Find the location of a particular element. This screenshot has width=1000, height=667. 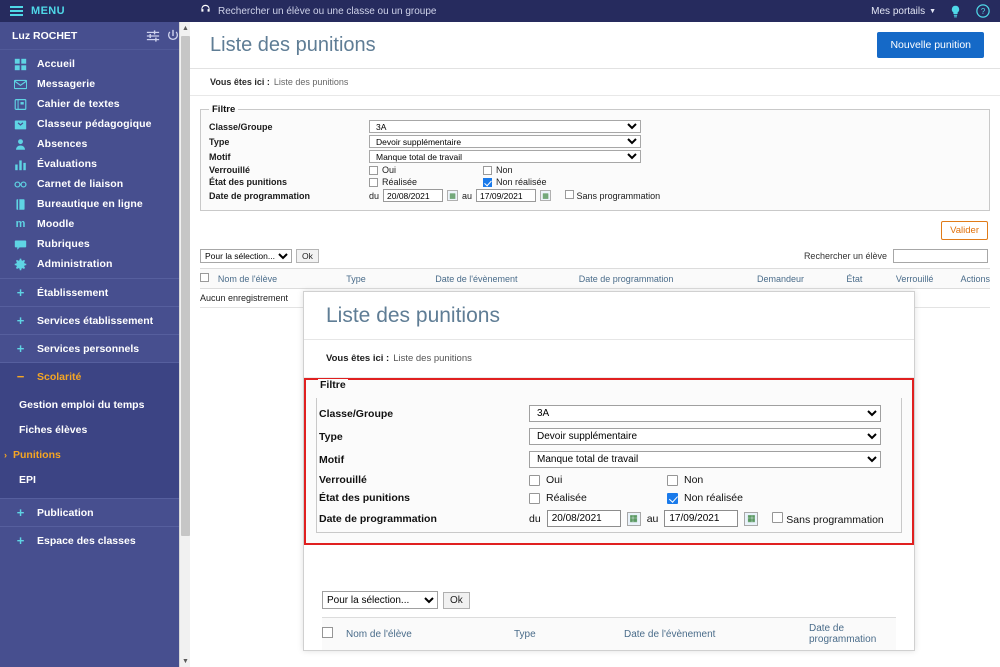

scroll-down-icon: ▼ is located at coordinates (185, 661).